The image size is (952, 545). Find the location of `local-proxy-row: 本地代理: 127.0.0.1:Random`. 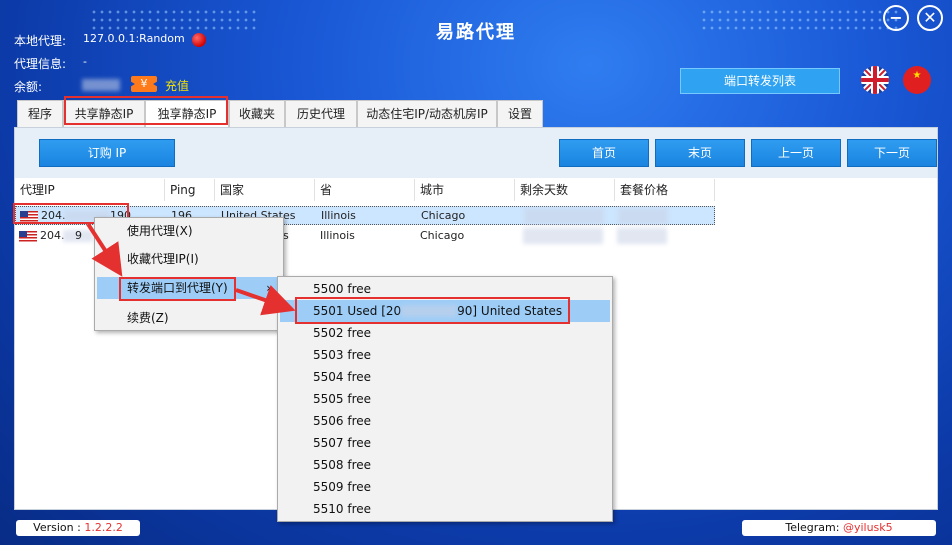

local-proxy-row: 本地代理: 127.0.0.1:Random is located at coordinates (99, 40).